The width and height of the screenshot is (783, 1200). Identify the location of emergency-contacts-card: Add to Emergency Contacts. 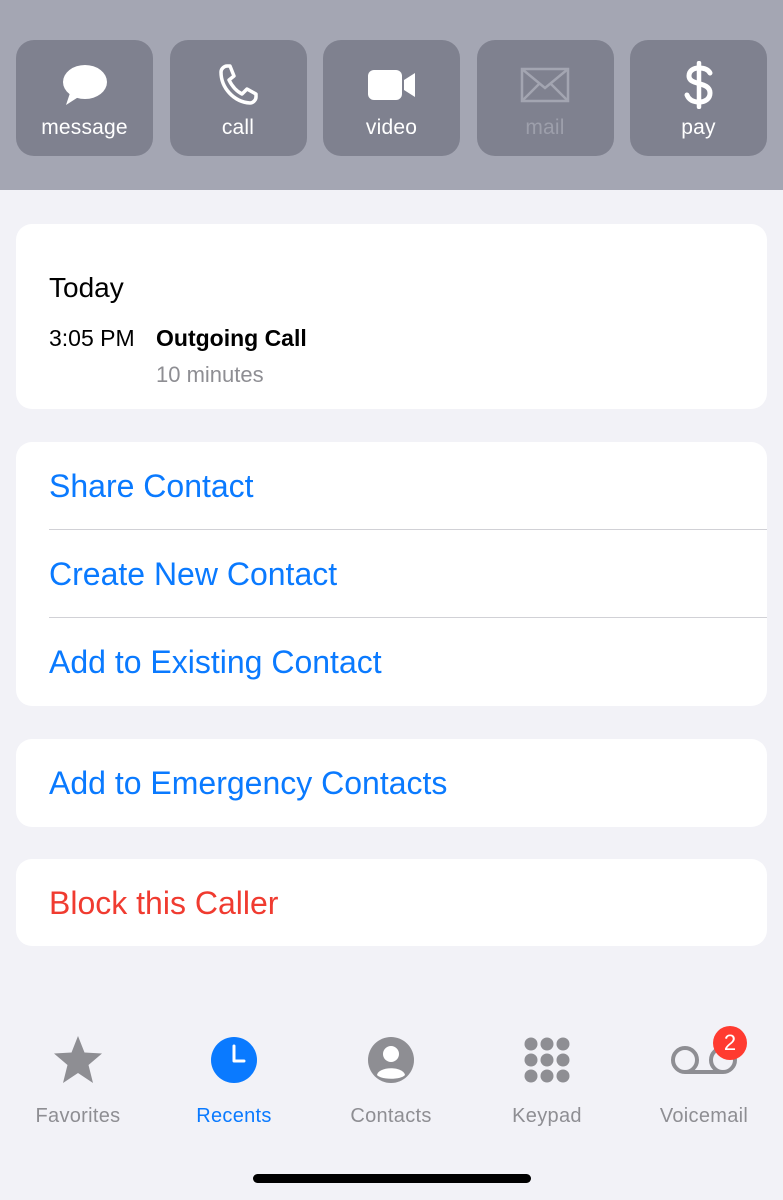
(391, 783).